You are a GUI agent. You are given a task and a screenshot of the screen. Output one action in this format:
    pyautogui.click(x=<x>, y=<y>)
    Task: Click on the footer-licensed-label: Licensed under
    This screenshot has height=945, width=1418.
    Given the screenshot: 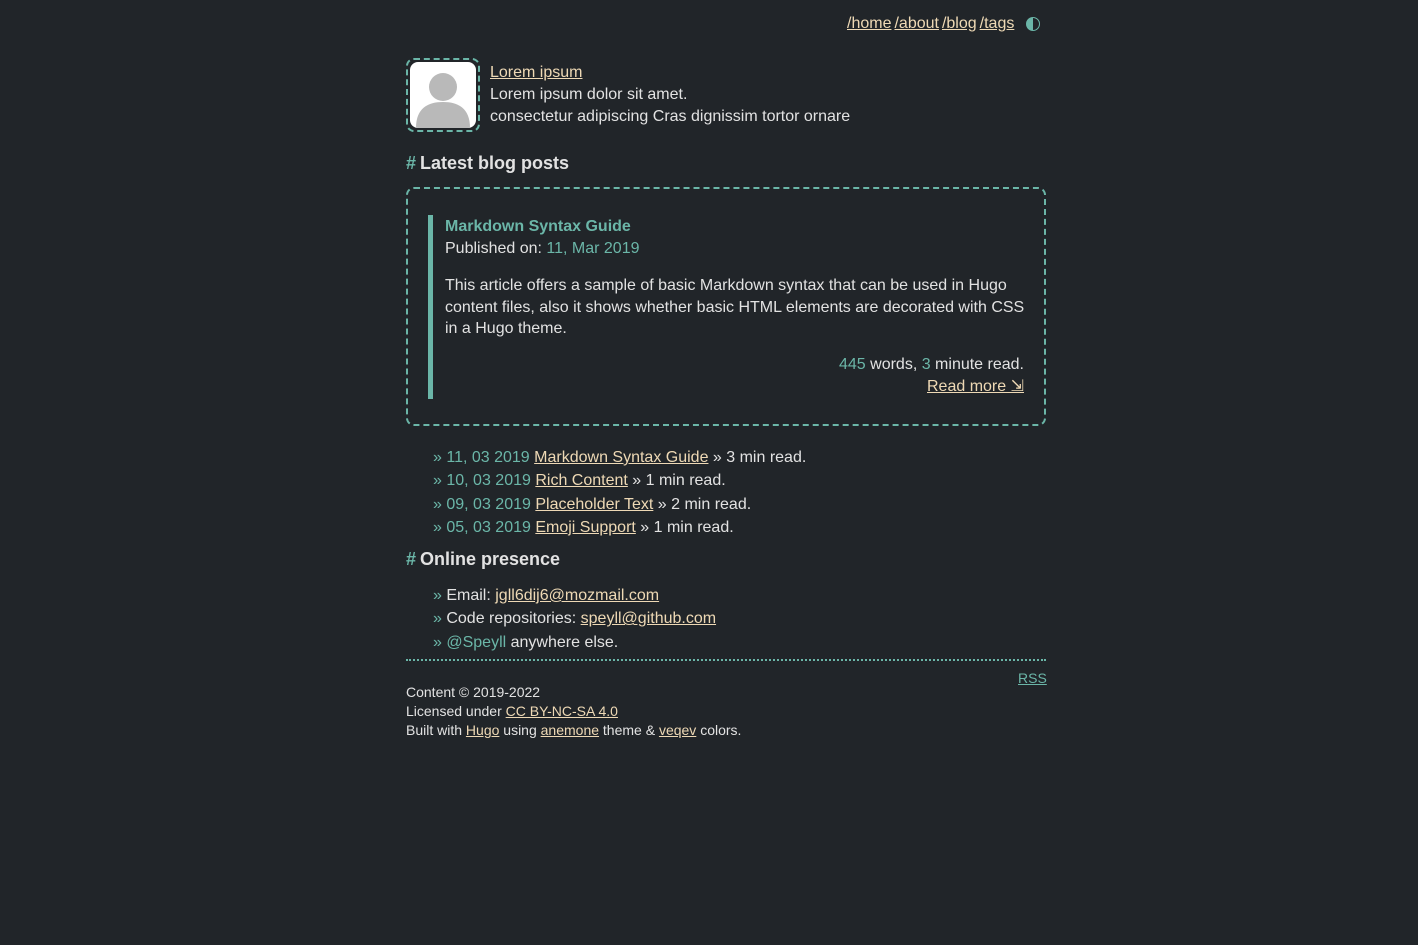 What is the action you would take?
    pyautogui.click(x=456, y=711)
    